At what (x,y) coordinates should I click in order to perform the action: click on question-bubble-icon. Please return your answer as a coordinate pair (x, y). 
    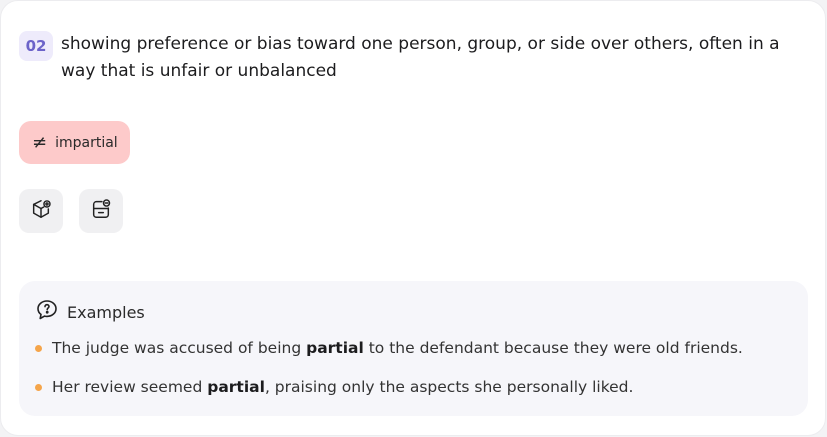
    Looking at the image, I should click on (47, 312).